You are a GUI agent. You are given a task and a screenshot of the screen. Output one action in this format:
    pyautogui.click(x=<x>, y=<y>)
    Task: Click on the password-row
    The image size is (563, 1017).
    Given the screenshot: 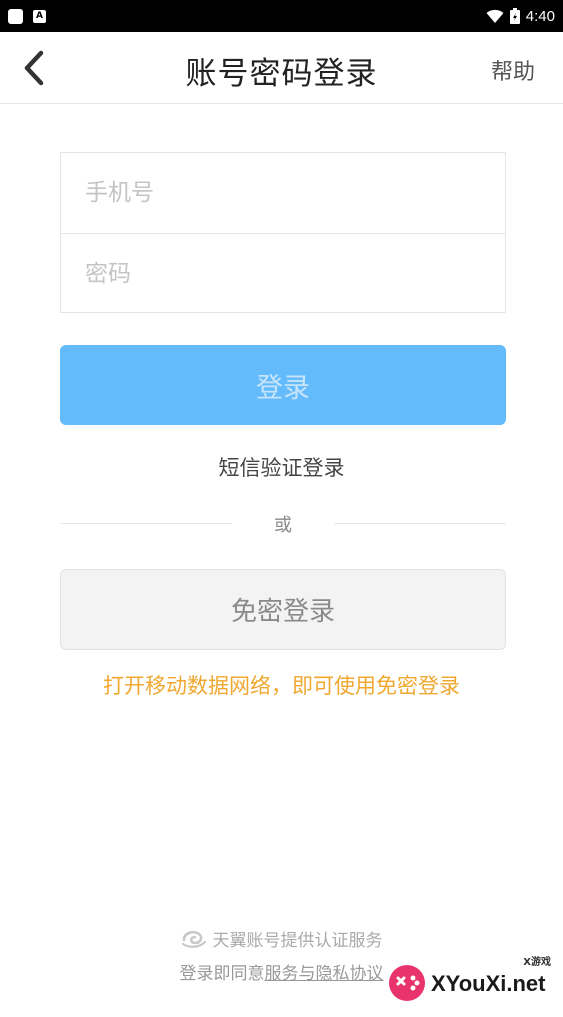 What is the action you would take?
    pyautogui.click(x=283, y=273)
    